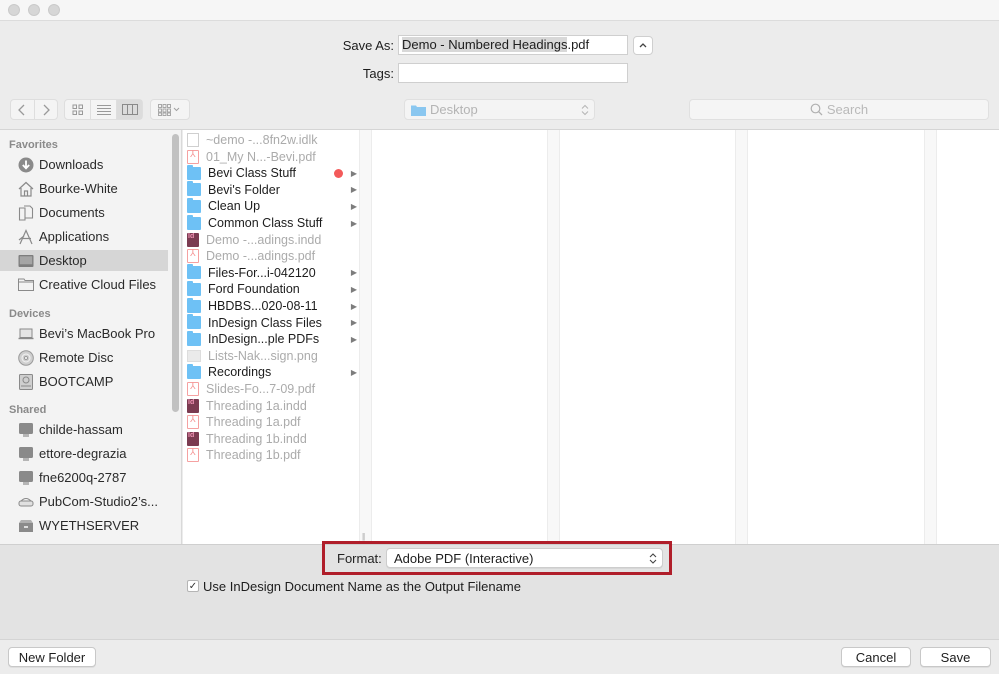 The image size is (999, 674). I want to click on download-icon, so click(25, 165).